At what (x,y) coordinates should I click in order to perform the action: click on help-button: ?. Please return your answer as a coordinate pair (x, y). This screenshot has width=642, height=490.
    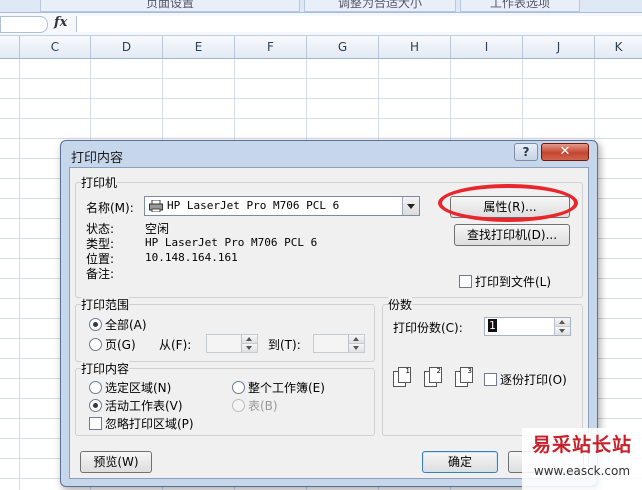
    Looking at the image, I should click on (526, 152).